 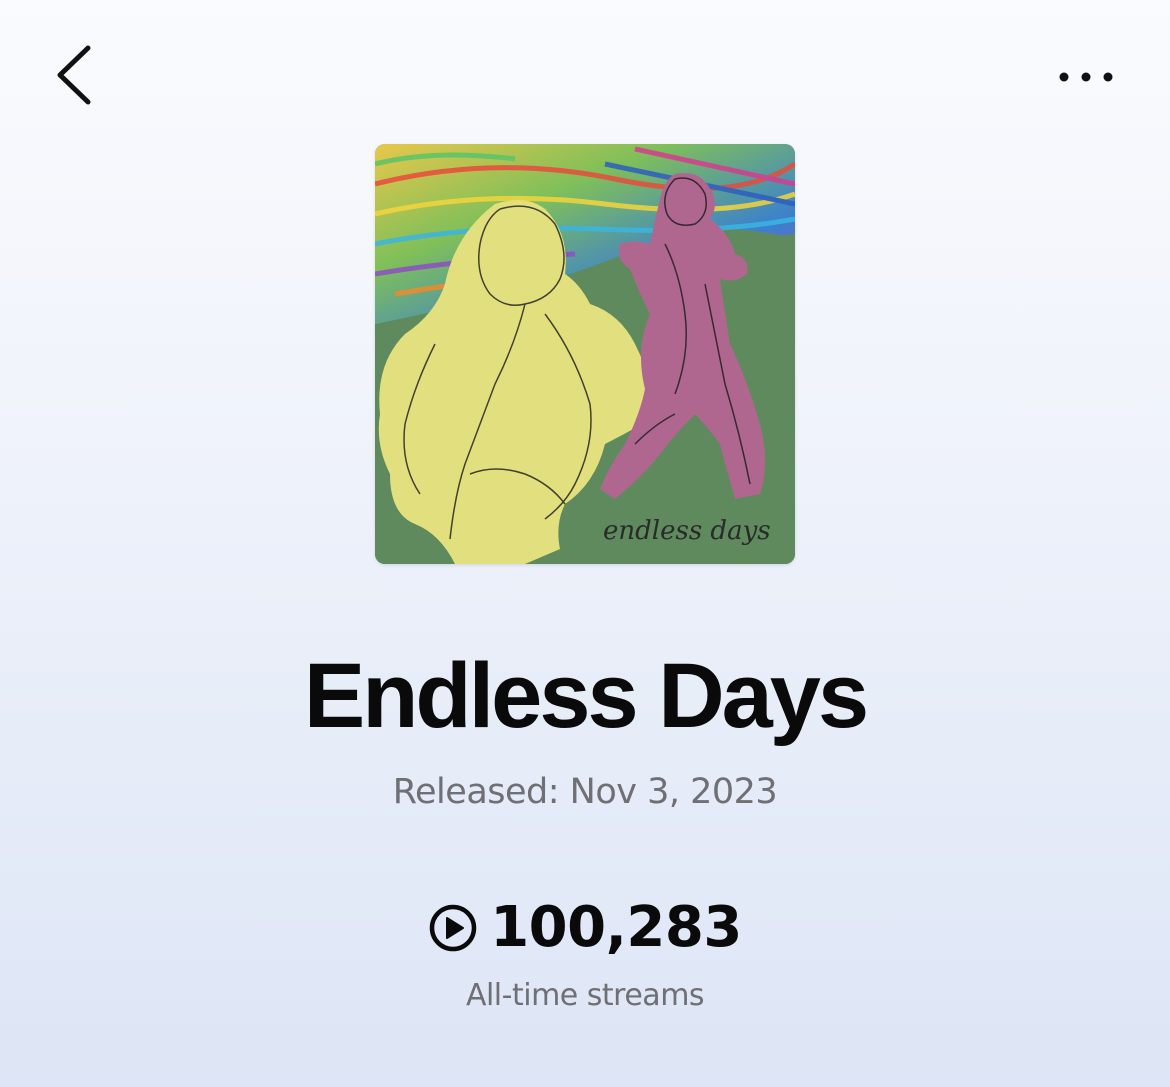 What do you see at coordinates (585, 354) in the screenshot?
I see `album-cover: endless days` at bounding box center [585, 354].